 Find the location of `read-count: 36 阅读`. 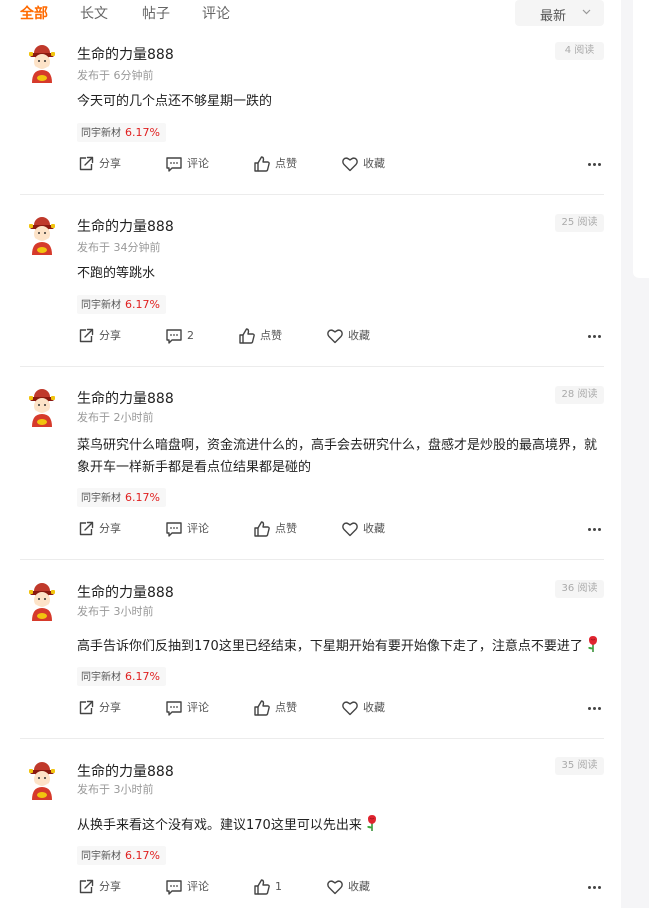

read-count: 36 阅读 is located at coordinates (579, 589).